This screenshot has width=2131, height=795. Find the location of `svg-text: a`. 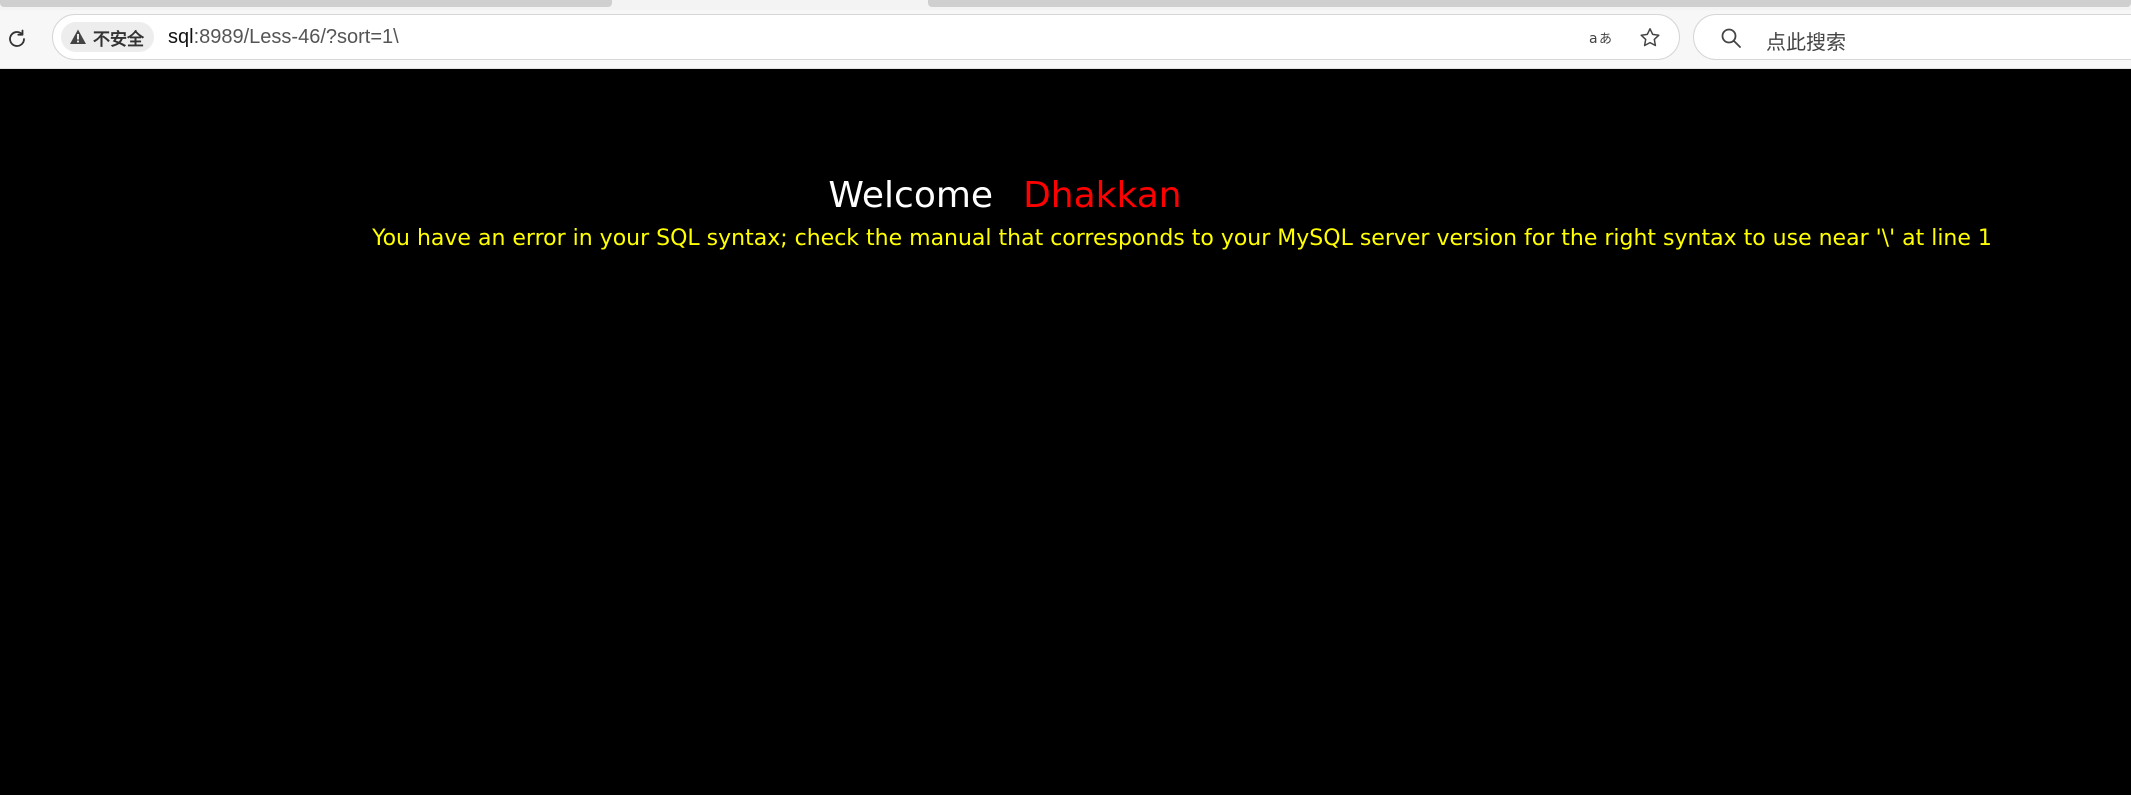

svg-text: a is located at coordinates (1593, 39).